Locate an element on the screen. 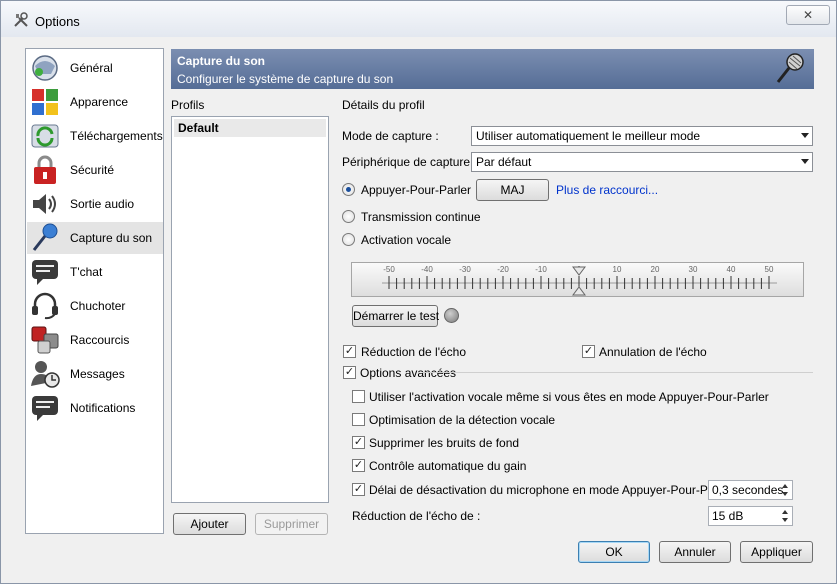 The width and height of the screenshot is (837, 584). window-title: Options is located at coordinates (57, 21).